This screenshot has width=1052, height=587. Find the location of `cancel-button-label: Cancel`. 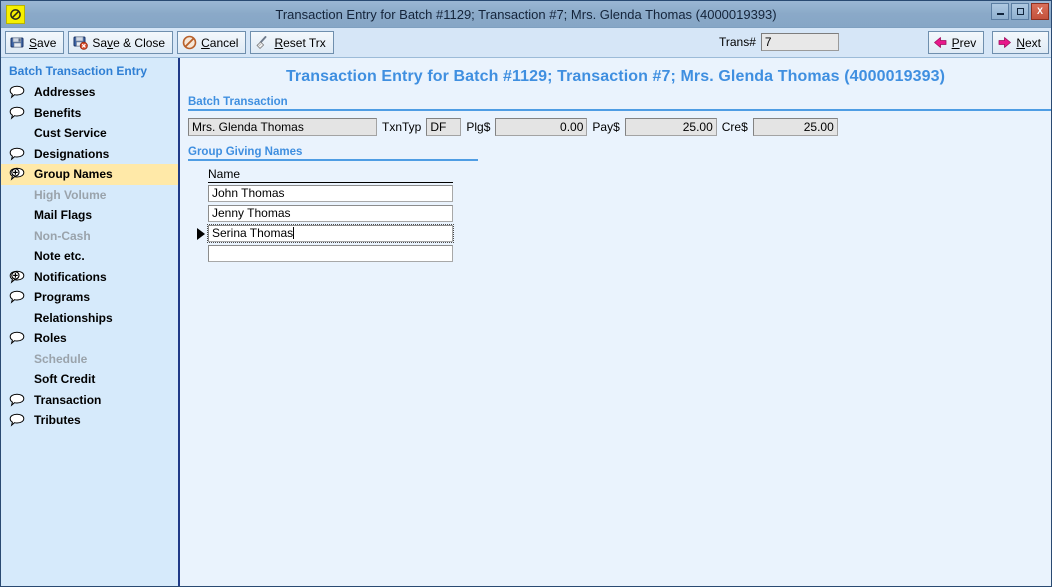

cancel-button-label: Cancel is located at coordinates (220, 42).